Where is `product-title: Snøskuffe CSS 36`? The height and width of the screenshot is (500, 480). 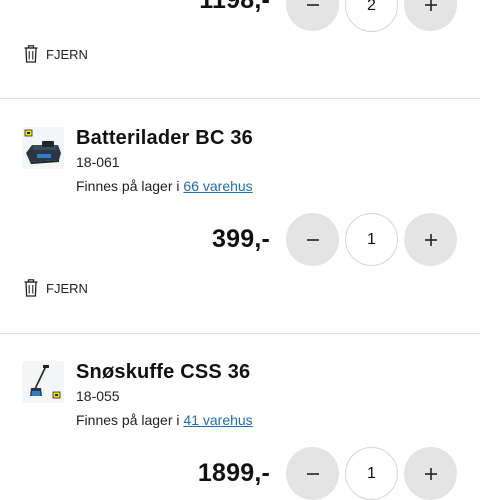
product-title: Snøskuffe CSS 36 is located at coordinates (163, 372).